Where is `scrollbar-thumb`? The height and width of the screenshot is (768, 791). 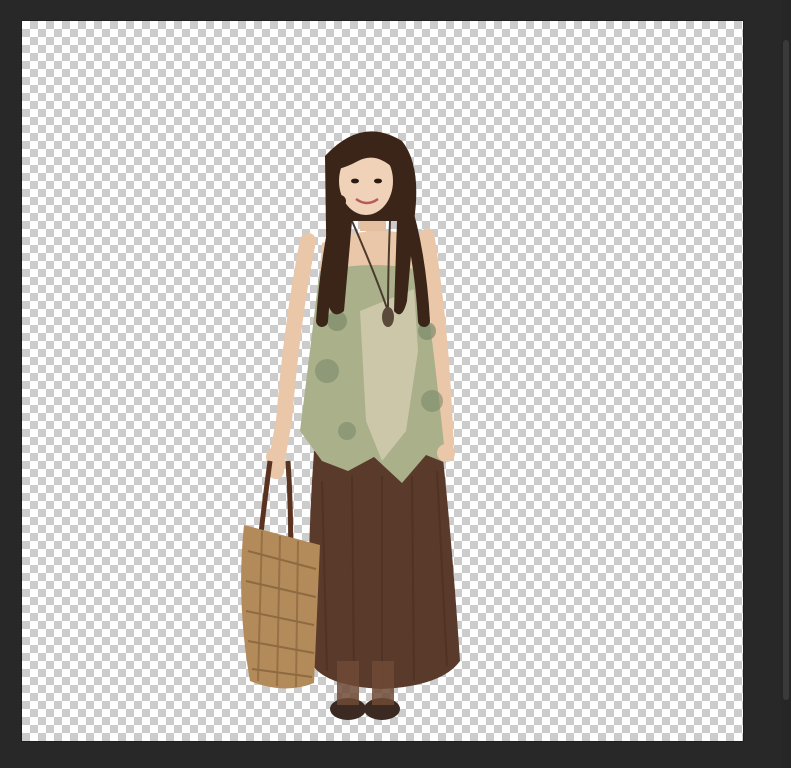 scrollbar-thumb is located at coordinates (786, 370).